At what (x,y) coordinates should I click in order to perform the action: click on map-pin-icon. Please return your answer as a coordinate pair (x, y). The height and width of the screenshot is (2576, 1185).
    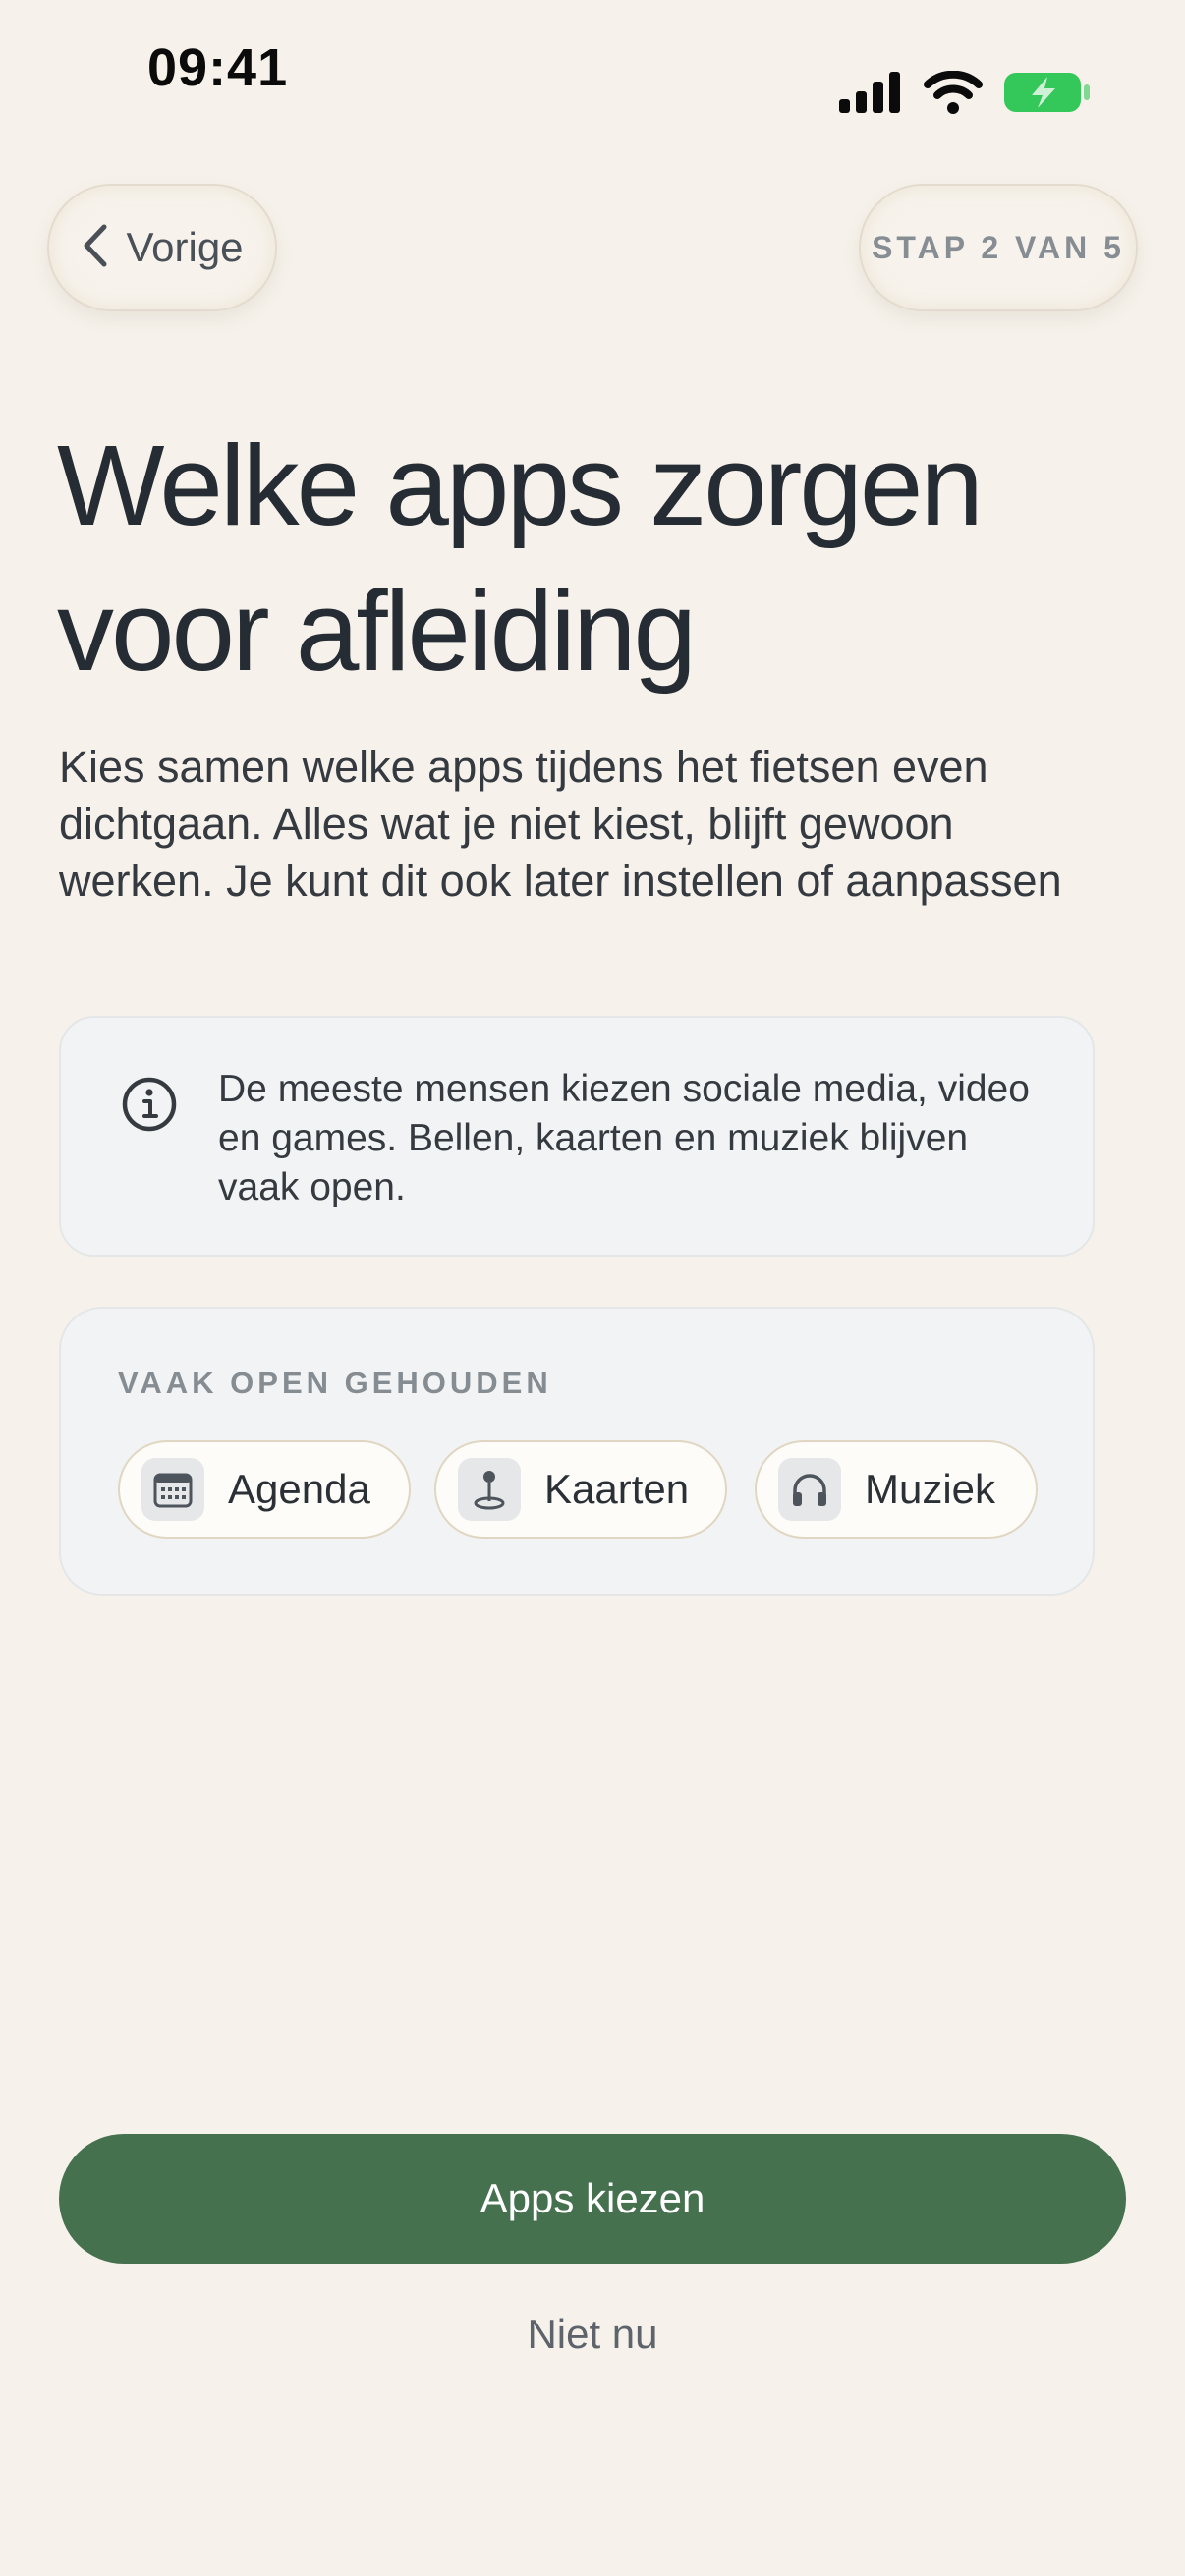
    Looking at the image, I should click on (490, 1489).